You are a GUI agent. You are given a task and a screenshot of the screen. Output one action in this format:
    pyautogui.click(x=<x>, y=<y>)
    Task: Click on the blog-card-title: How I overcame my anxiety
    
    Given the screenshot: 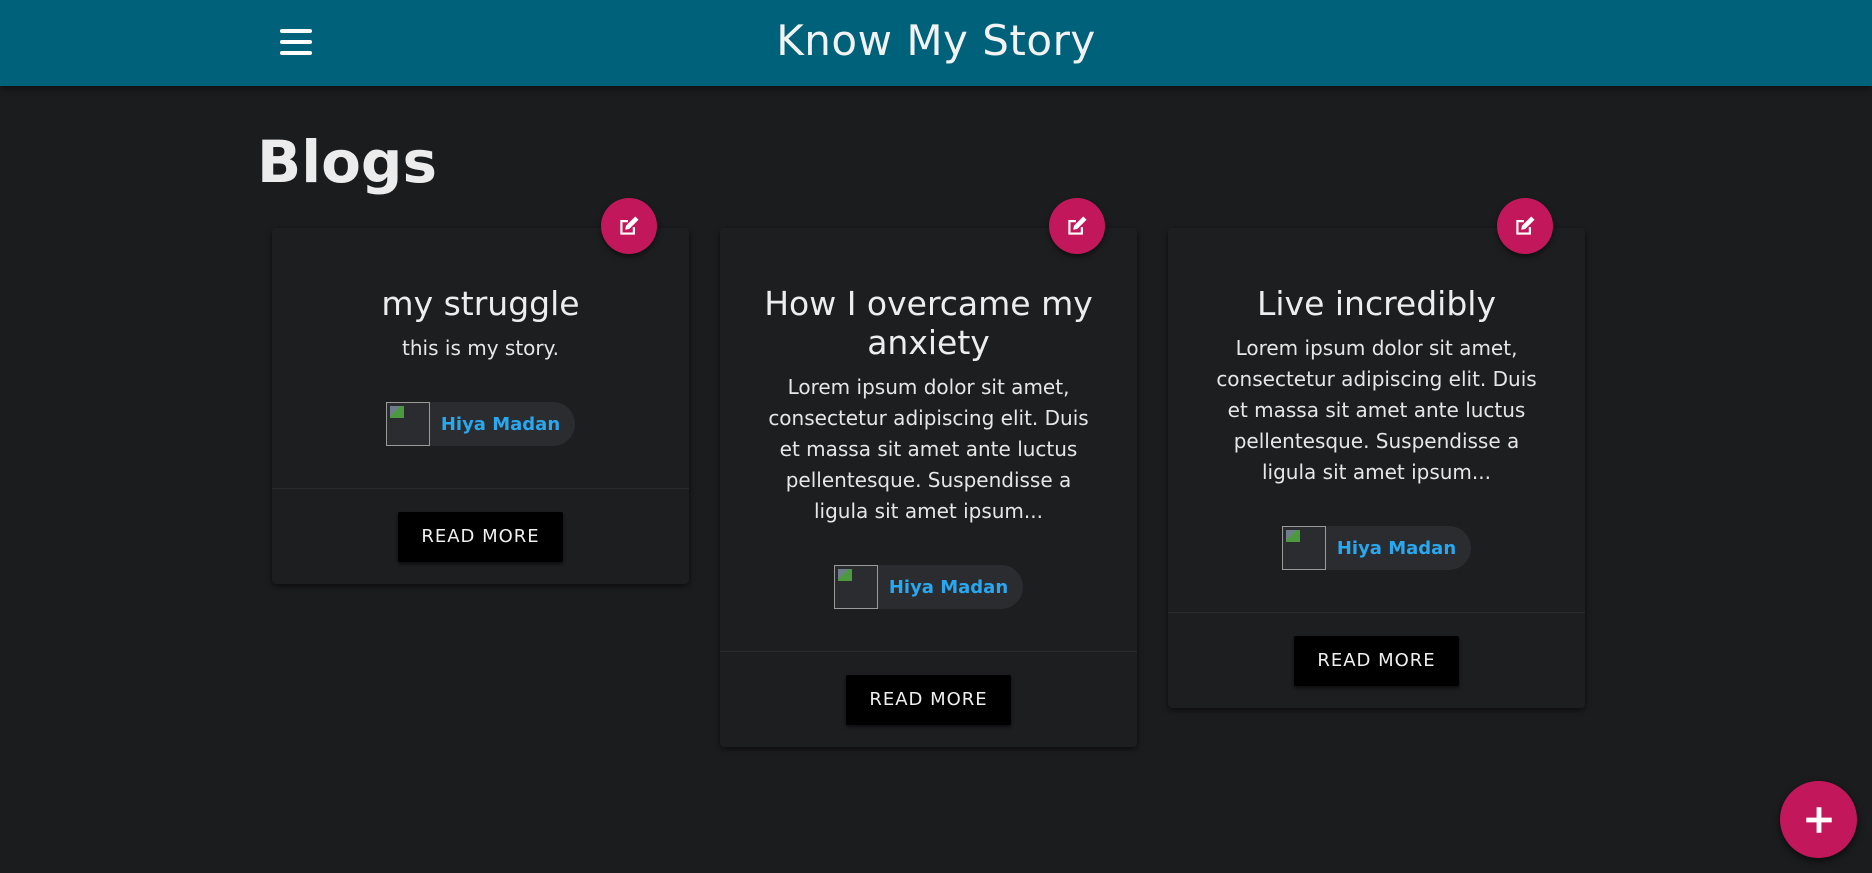 What is the action you would take?
    pyautogui.click(x=928, y=323)
    